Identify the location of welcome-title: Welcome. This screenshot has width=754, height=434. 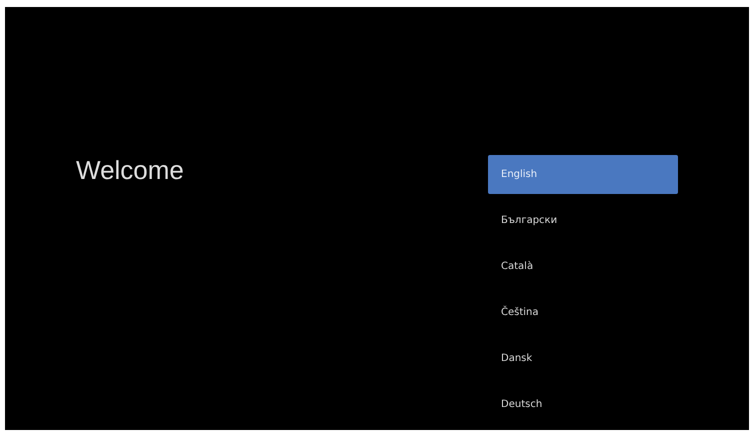
(130, 170).